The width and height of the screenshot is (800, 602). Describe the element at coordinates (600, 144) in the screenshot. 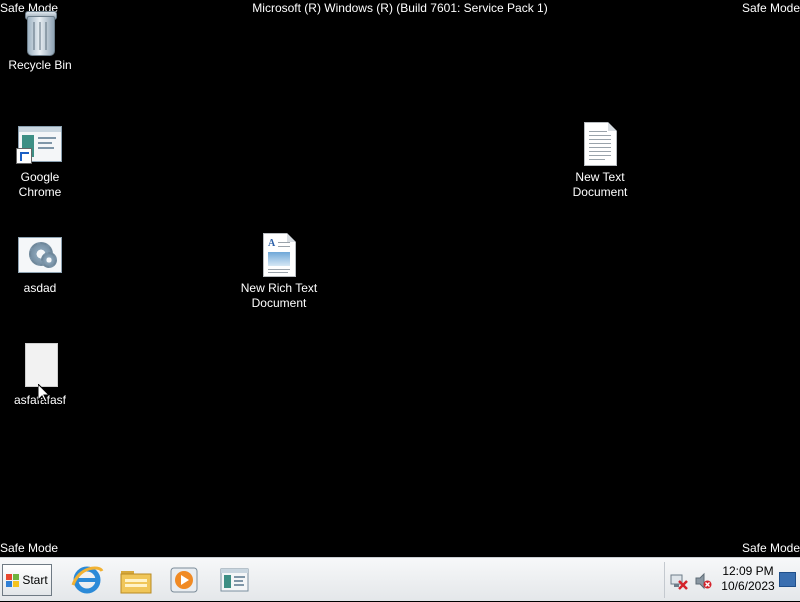

I see `text-document-icon` at that location.